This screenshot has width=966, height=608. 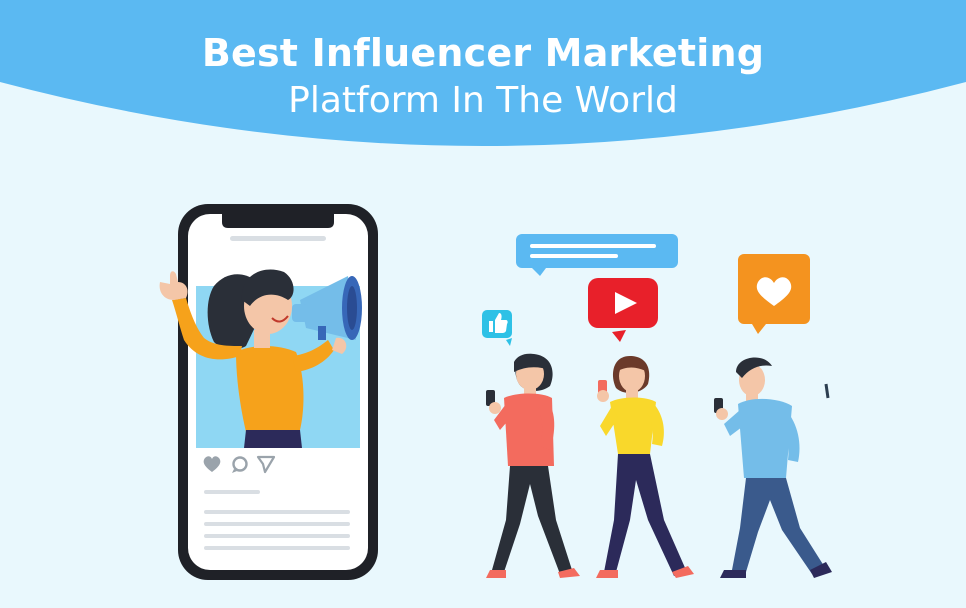 I want to click on thumbs-up-icon, so click(x=497, y=328).